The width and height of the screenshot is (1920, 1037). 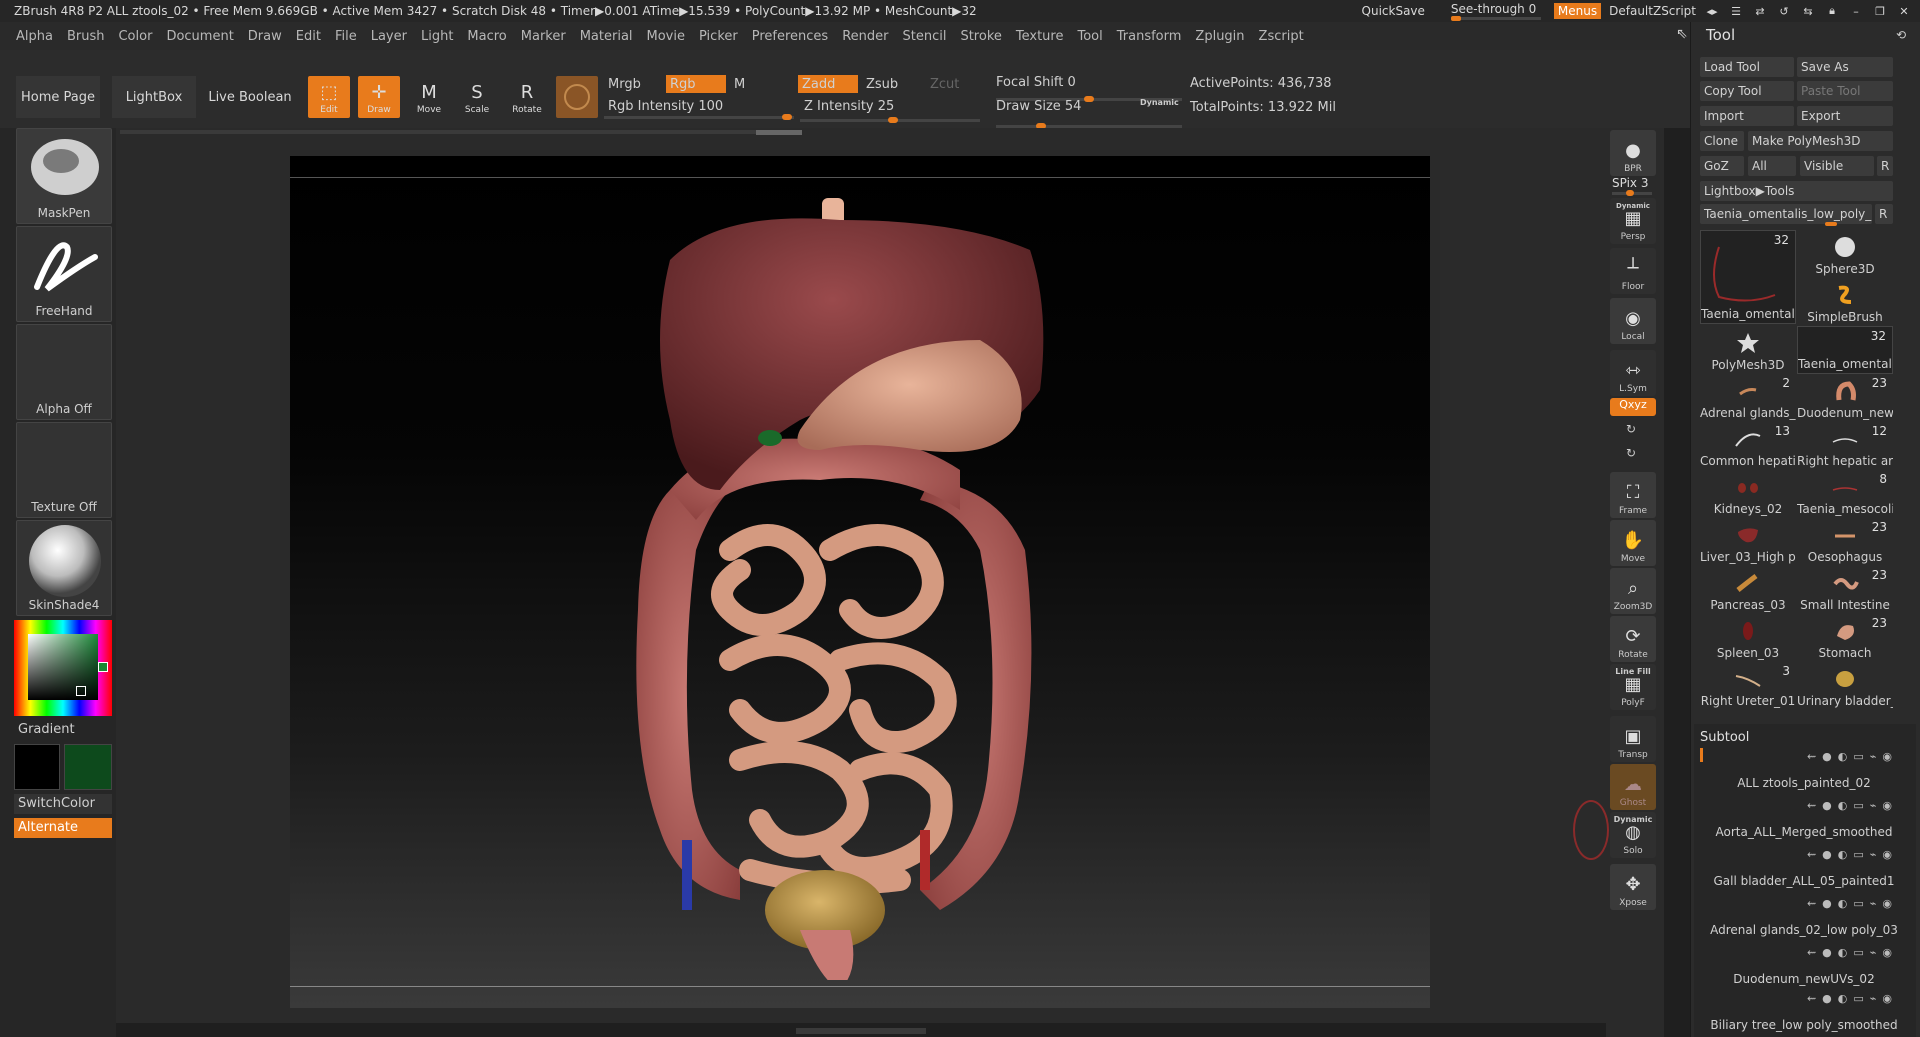 What do you see at coordinates (1498, 11) in the screenshot?
I see `see-through-slider: See-through 0` at bounding box center [1498, 11].